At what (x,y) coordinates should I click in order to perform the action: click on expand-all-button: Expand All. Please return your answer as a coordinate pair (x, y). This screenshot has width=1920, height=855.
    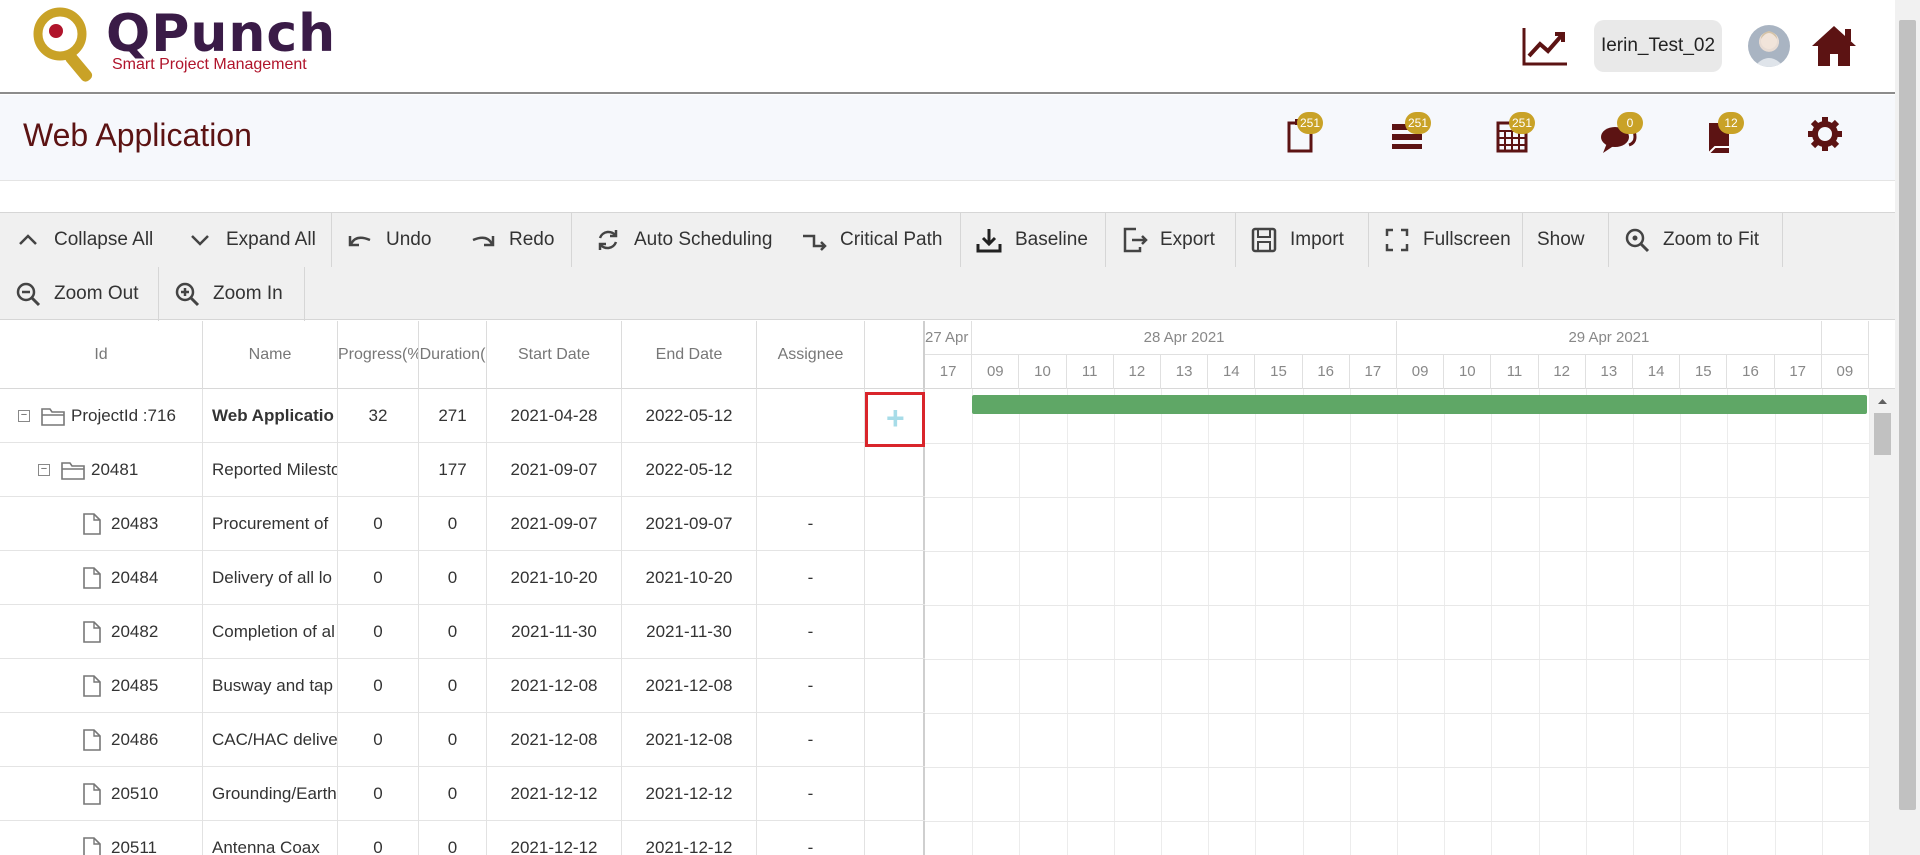
    Looking at the image, I should click on (252, 240).